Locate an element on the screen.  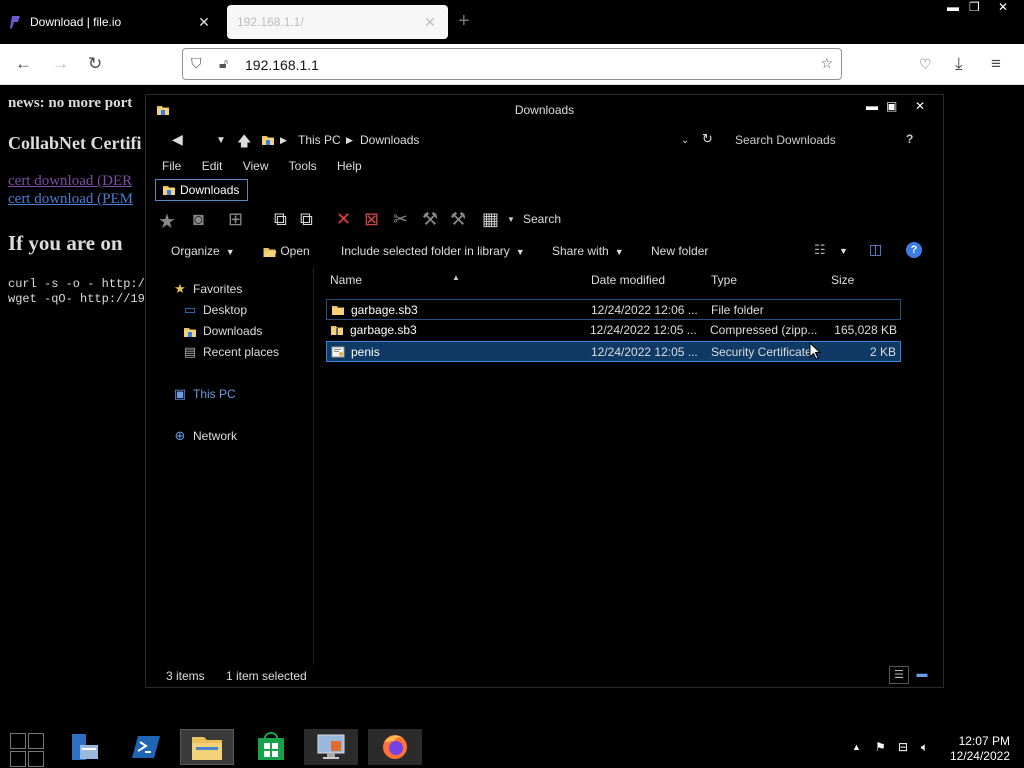
cert-pem-link: cert download (PEM is located at coordinates (70, 199).